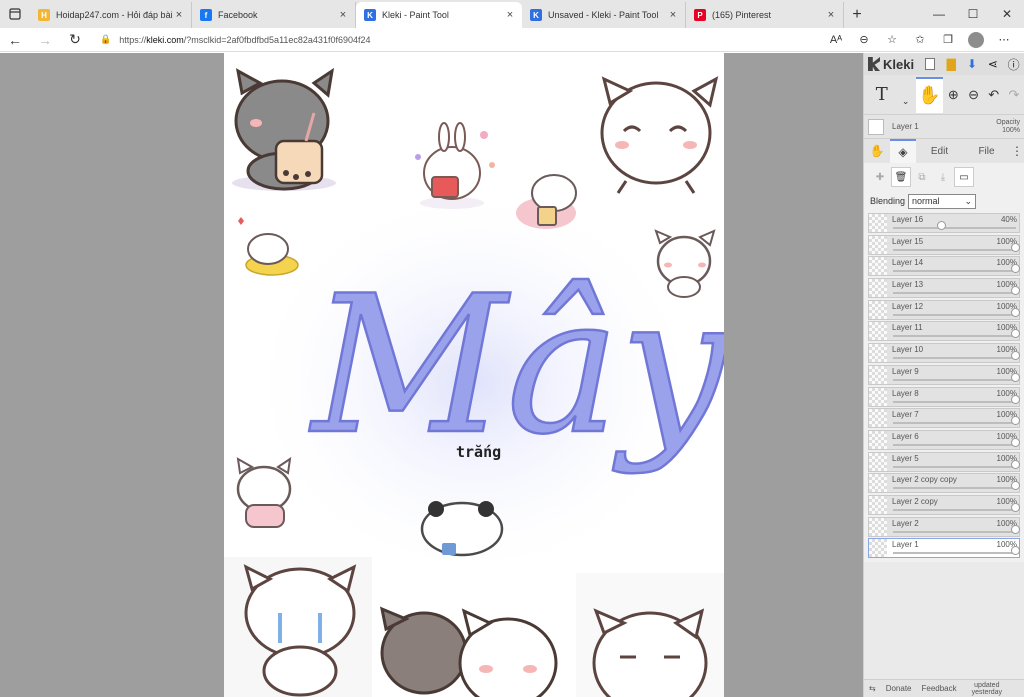 Image resolution: width=1024 pixels, height=697 pixels. Describe the element at coordinates (939, 14) in the screenshot. I see `minimize-icon: —` at that location.